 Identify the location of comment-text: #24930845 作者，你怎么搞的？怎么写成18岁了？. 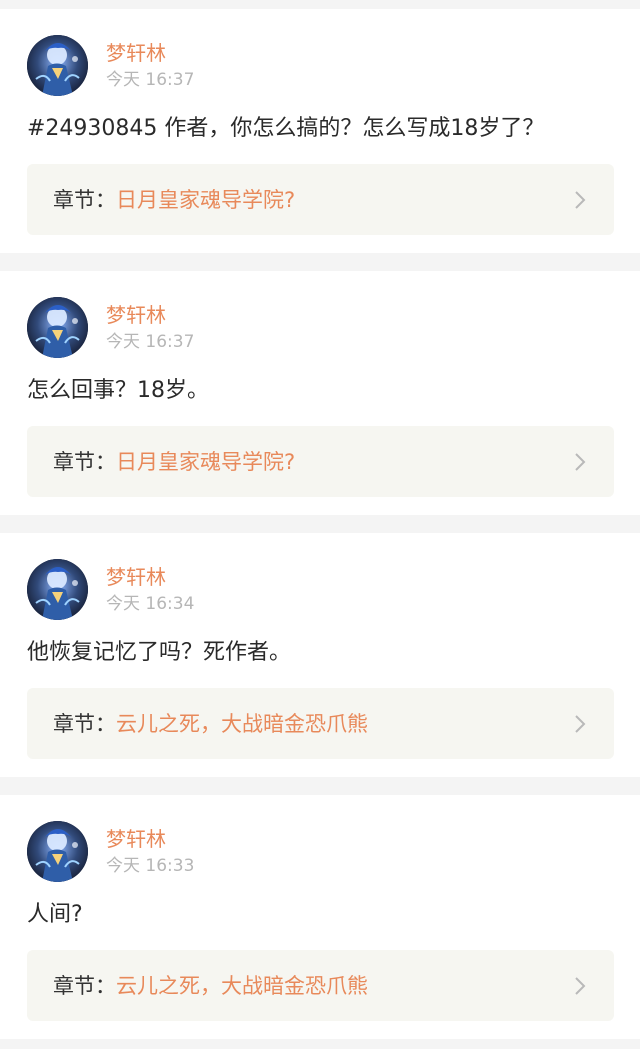
(286, 128).